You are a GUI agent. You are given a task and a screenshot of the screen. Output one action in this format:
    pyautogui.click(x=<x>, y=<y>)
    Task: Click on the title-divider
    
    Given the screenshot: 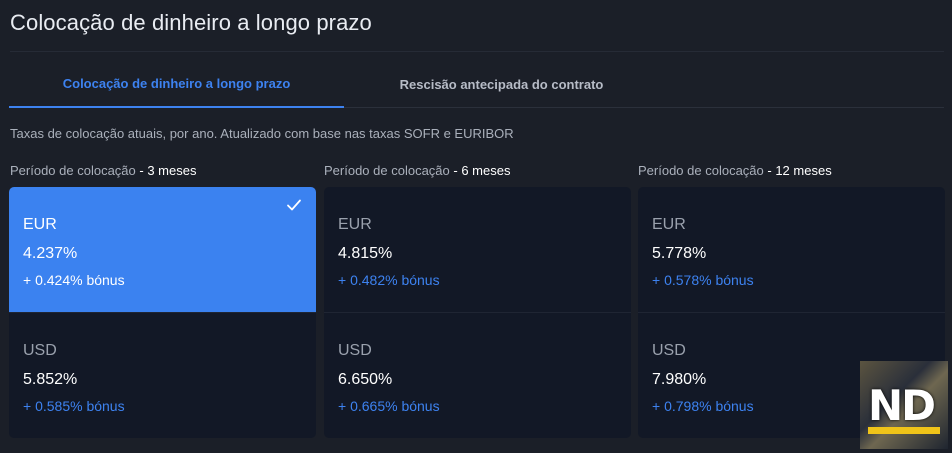 What is the action you would take?
    pyautogui.click(x=477, y=51)
    